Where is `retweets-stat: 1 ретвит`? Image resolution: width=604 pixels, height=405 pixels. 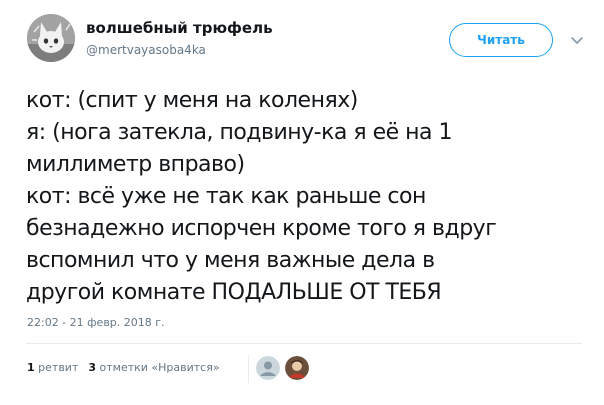
retweets-stat: 1 ретвит is located at coordinates (52, 367).